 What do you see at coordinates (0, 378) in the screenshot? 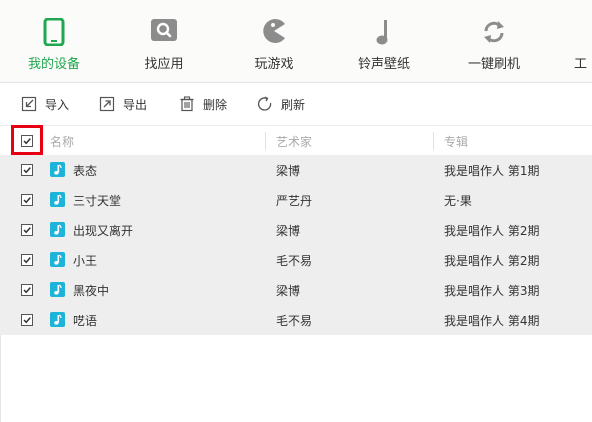
I see `panel-border` at bounding box center [0, 378].